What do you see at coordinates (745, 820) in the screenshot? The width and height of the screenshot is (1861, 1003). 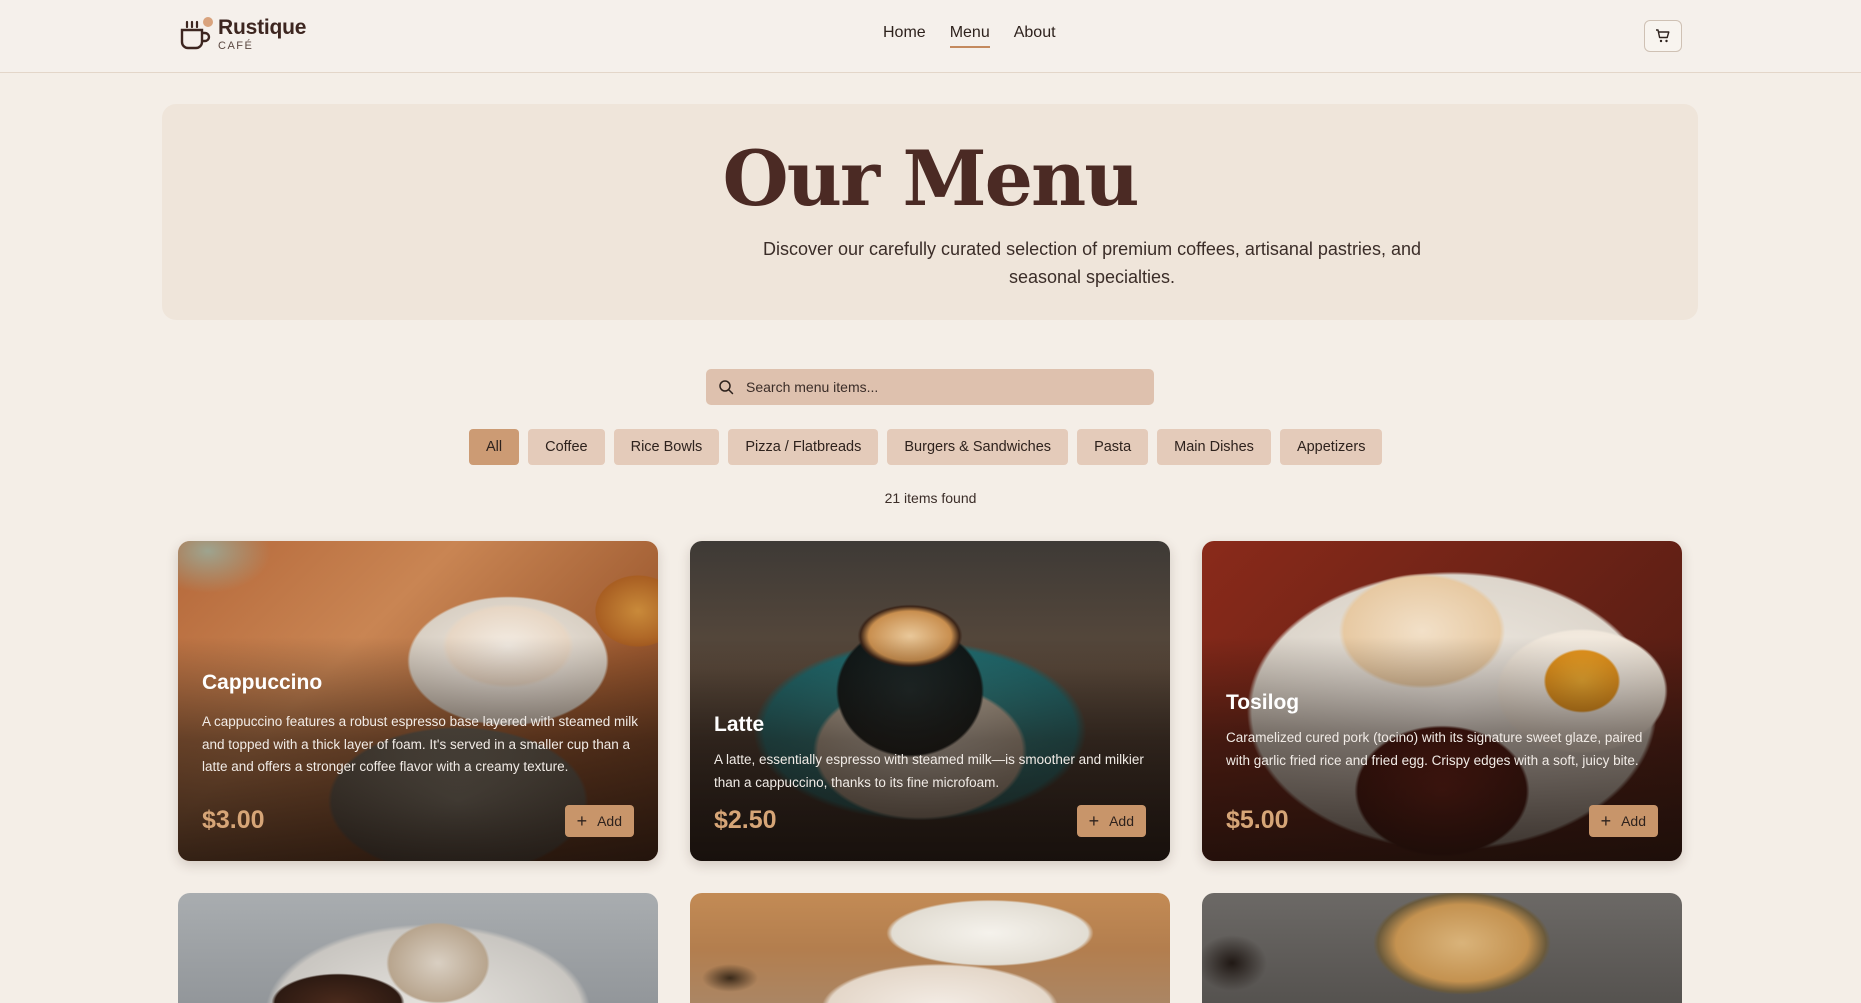 I see `card-price: $2.50` at bounding box center [745, 820].